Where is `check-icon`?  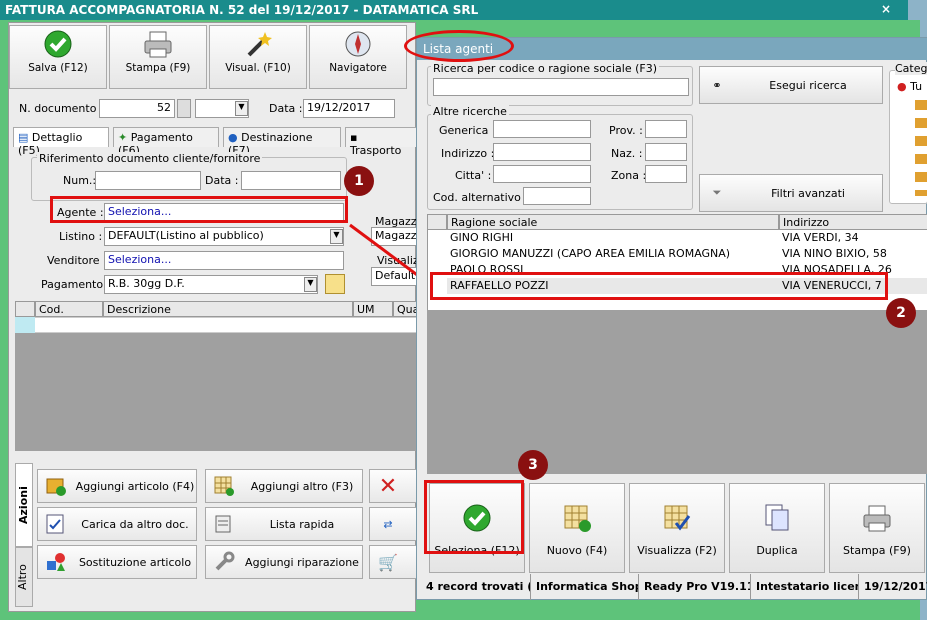 check-icon is located at coordinates (58, 44).